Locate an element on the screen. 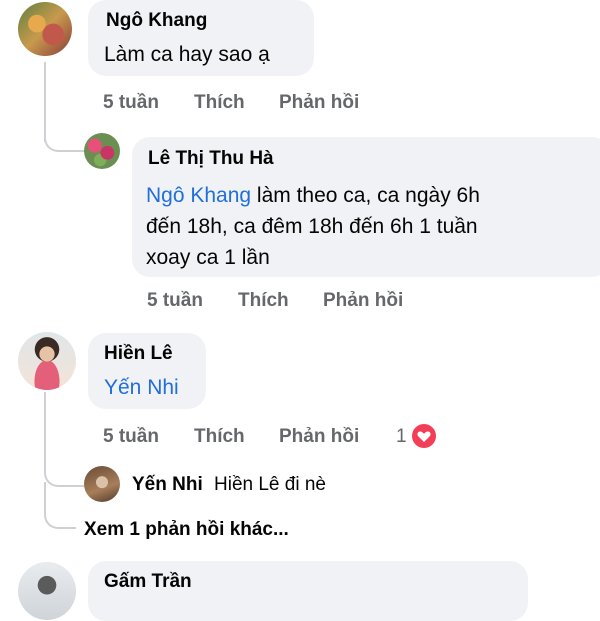 This screenshot has width=600, height=621. reply-text: Hiền Lê đi nè is located at coordinates (270, 484).